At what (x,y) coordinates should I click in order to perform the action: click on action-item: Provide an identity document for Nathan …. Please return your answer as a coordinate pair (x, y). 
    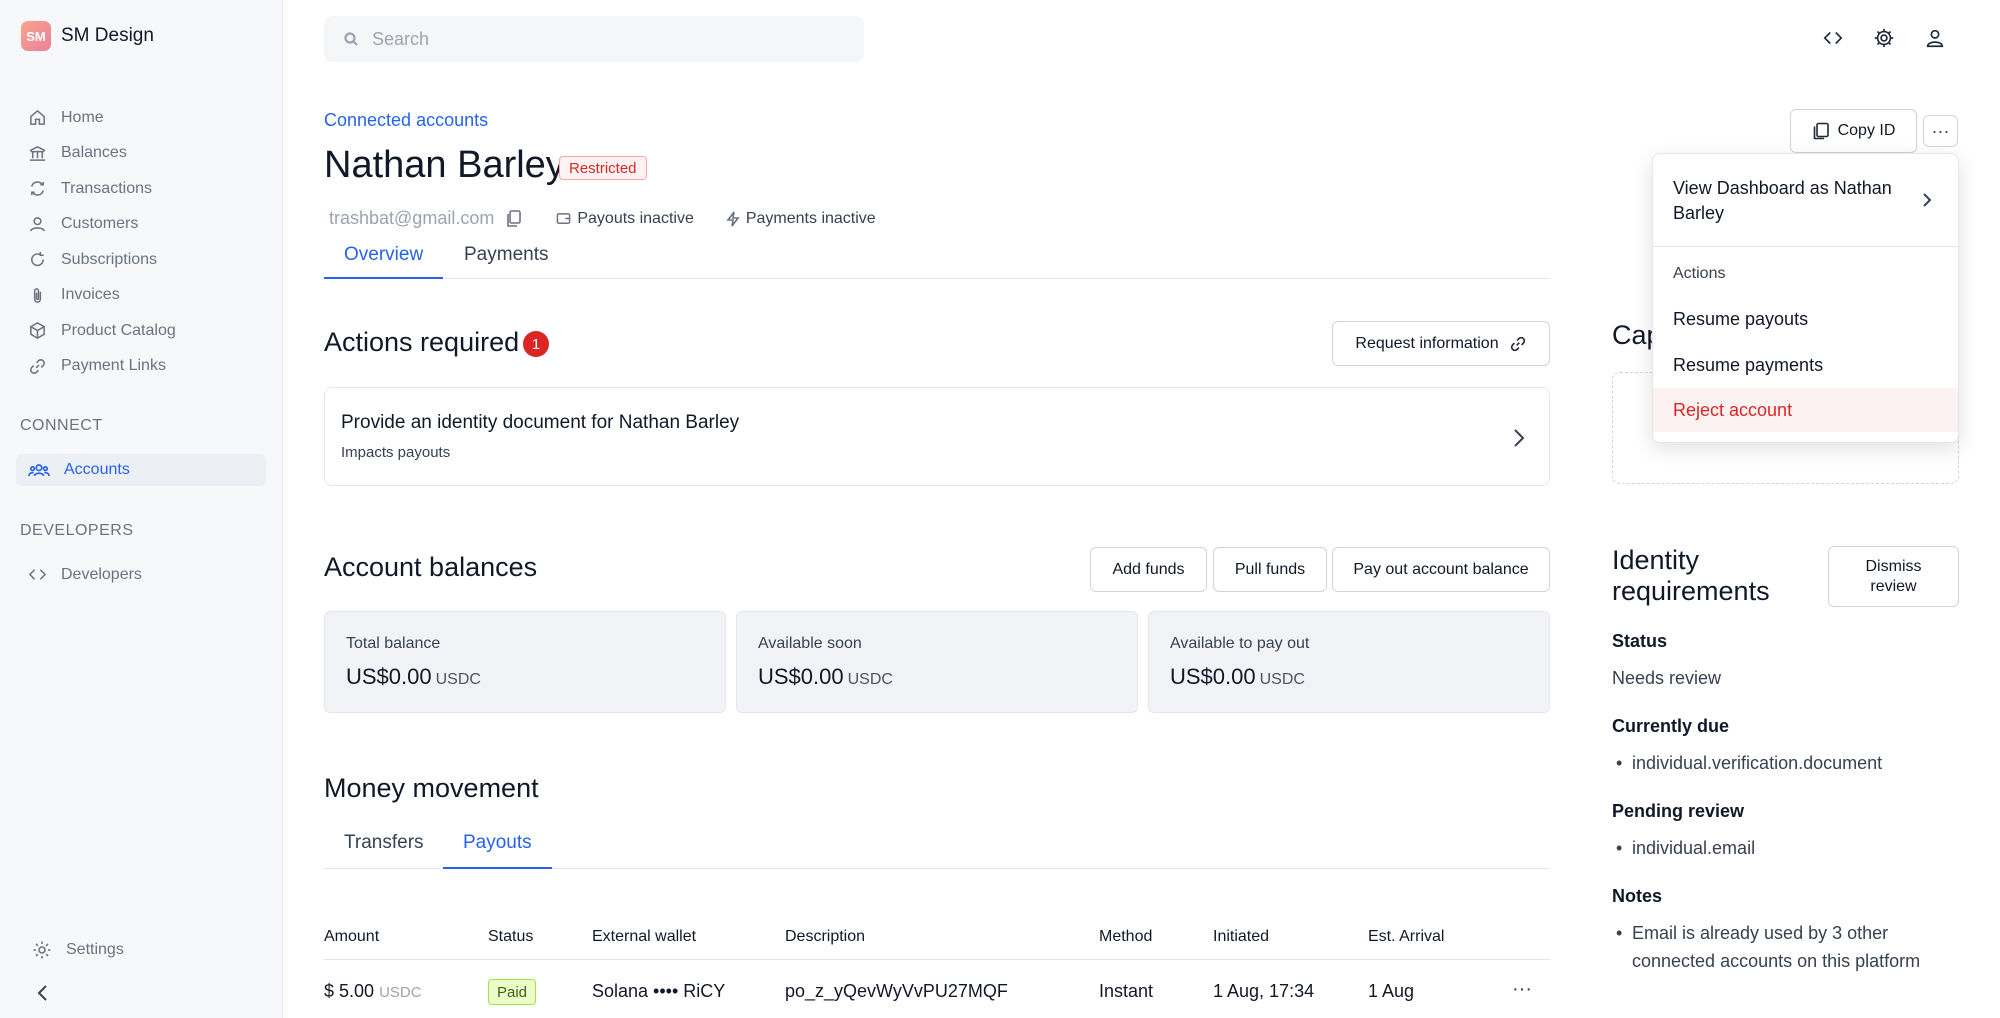
    Looking at the image, I should click on (937, 436).